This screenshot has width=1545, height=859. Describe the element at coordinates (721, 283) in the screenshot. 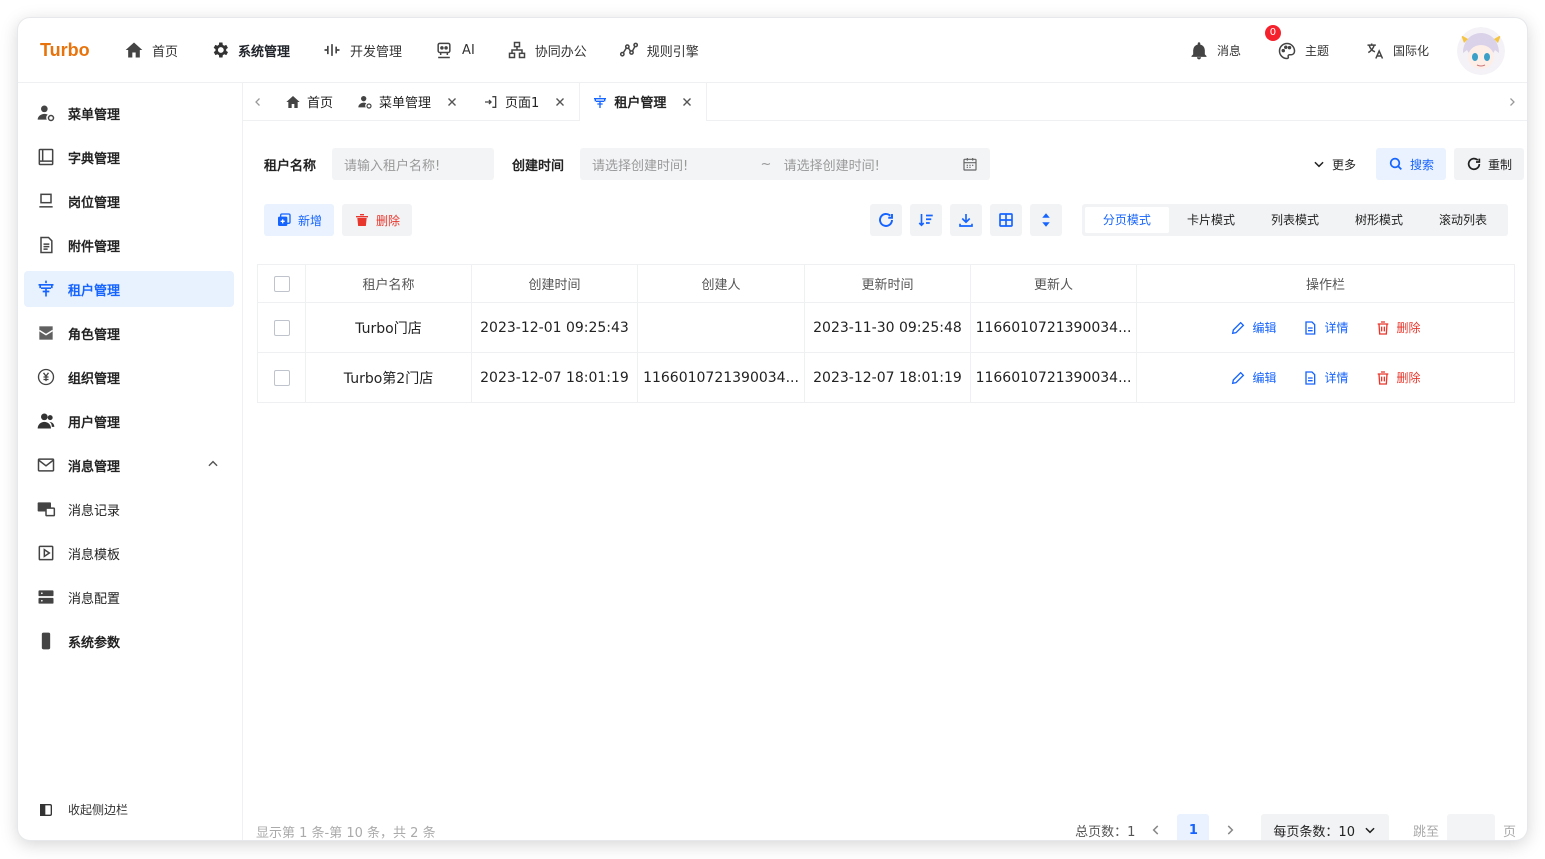

I see `column-header: 创建人` at that location.